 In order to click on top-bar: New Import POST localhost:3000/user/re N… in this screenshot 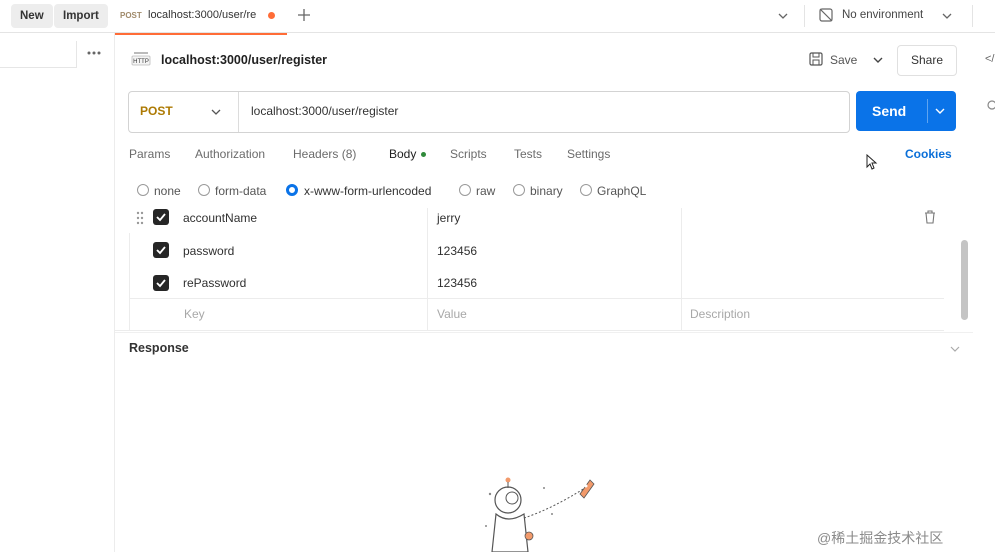, I will do `click(497, 17)`.